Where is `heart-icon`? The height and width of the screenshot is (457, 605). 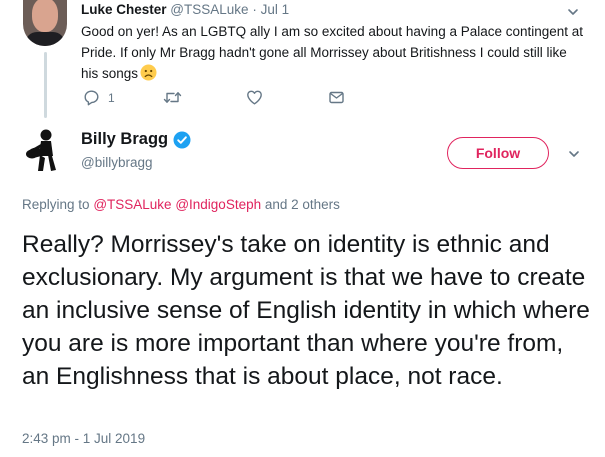
heart-icon is located at coordinates (254, 97).